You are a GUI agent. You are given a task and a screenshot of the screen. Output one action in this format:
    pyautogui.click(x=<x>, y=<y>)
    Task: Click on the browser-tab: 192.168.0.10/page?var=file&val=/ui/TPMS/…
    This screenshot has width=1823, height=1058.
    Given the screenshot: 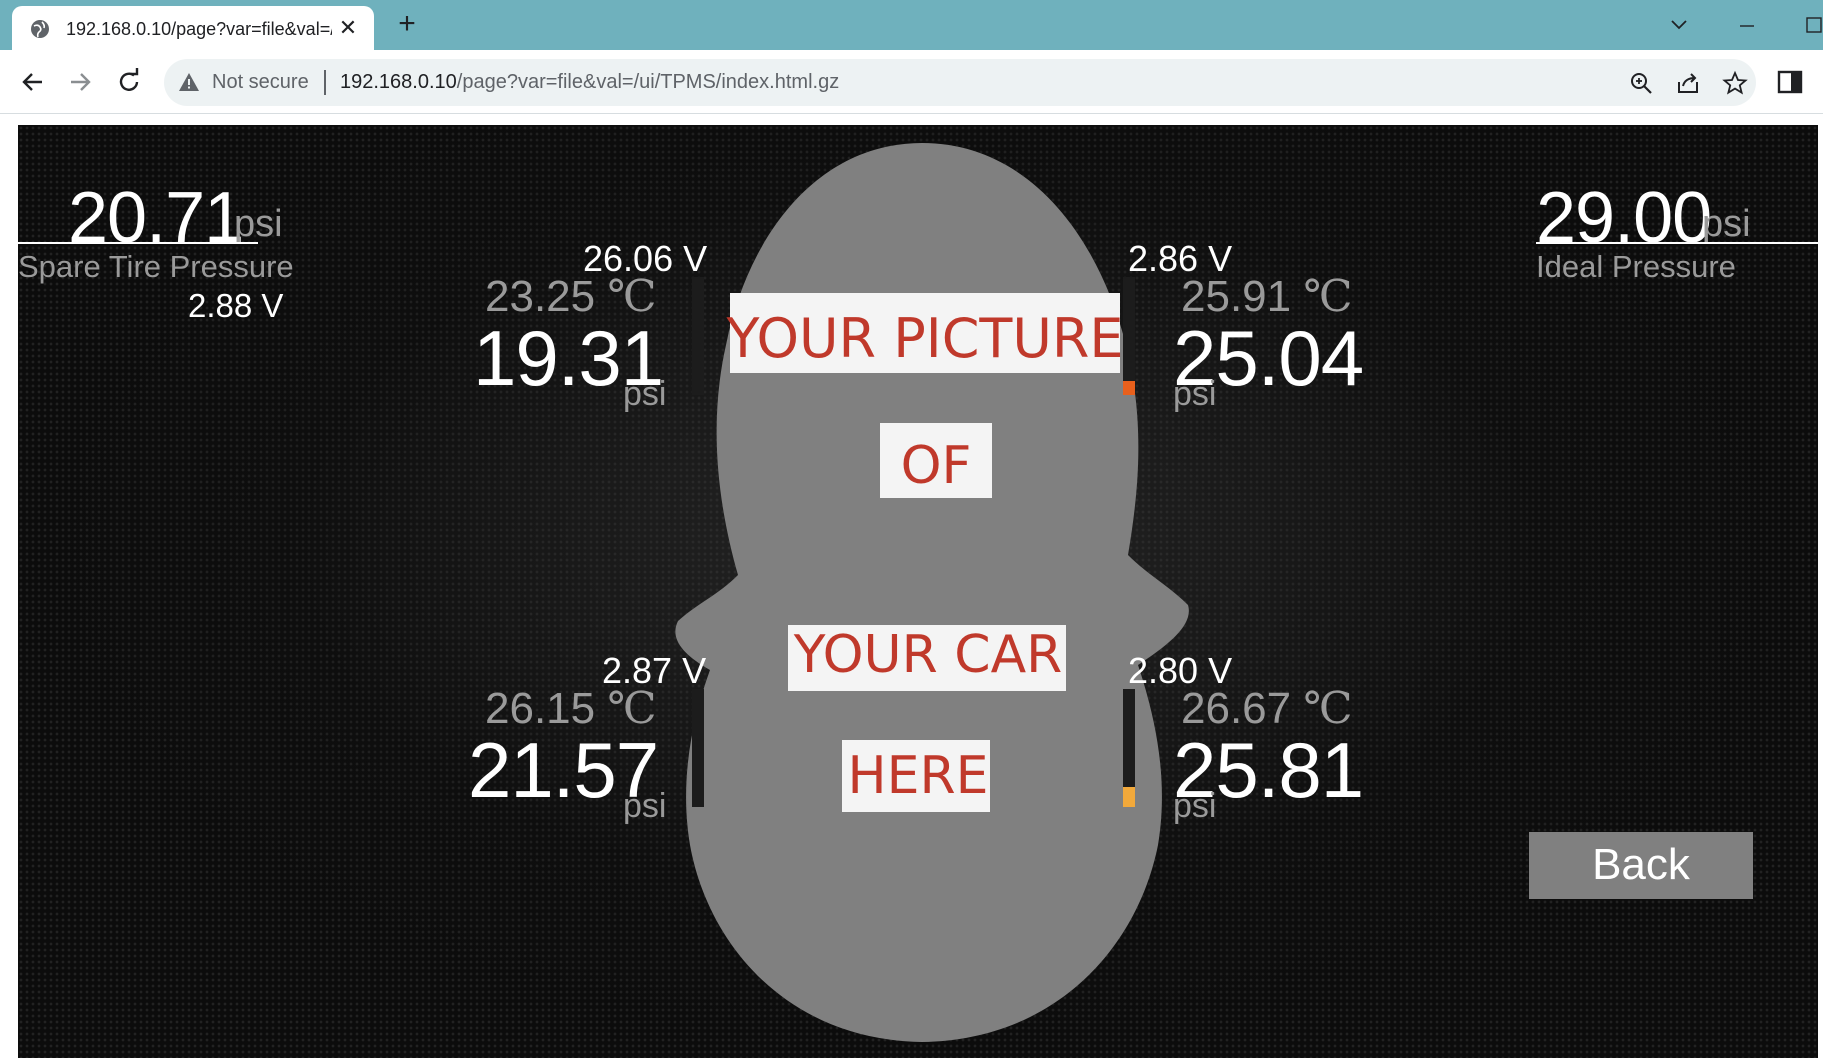 What is the action you would take?
    pyautogui.click(x=193, y=28)
    